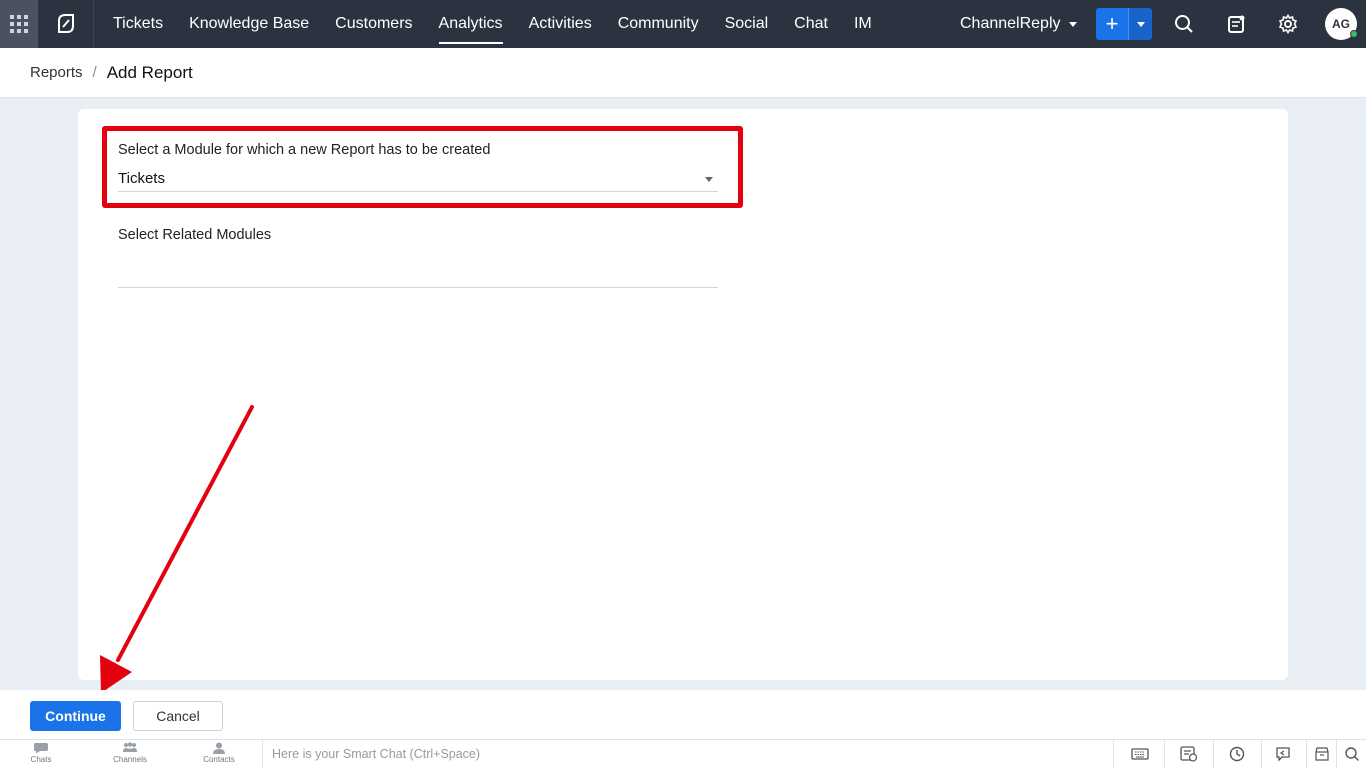 This screenshot has width=1366, height=768. Describe the element at coordinates (1322, 754) in the screenshot. I see `archive-icon` at that location.